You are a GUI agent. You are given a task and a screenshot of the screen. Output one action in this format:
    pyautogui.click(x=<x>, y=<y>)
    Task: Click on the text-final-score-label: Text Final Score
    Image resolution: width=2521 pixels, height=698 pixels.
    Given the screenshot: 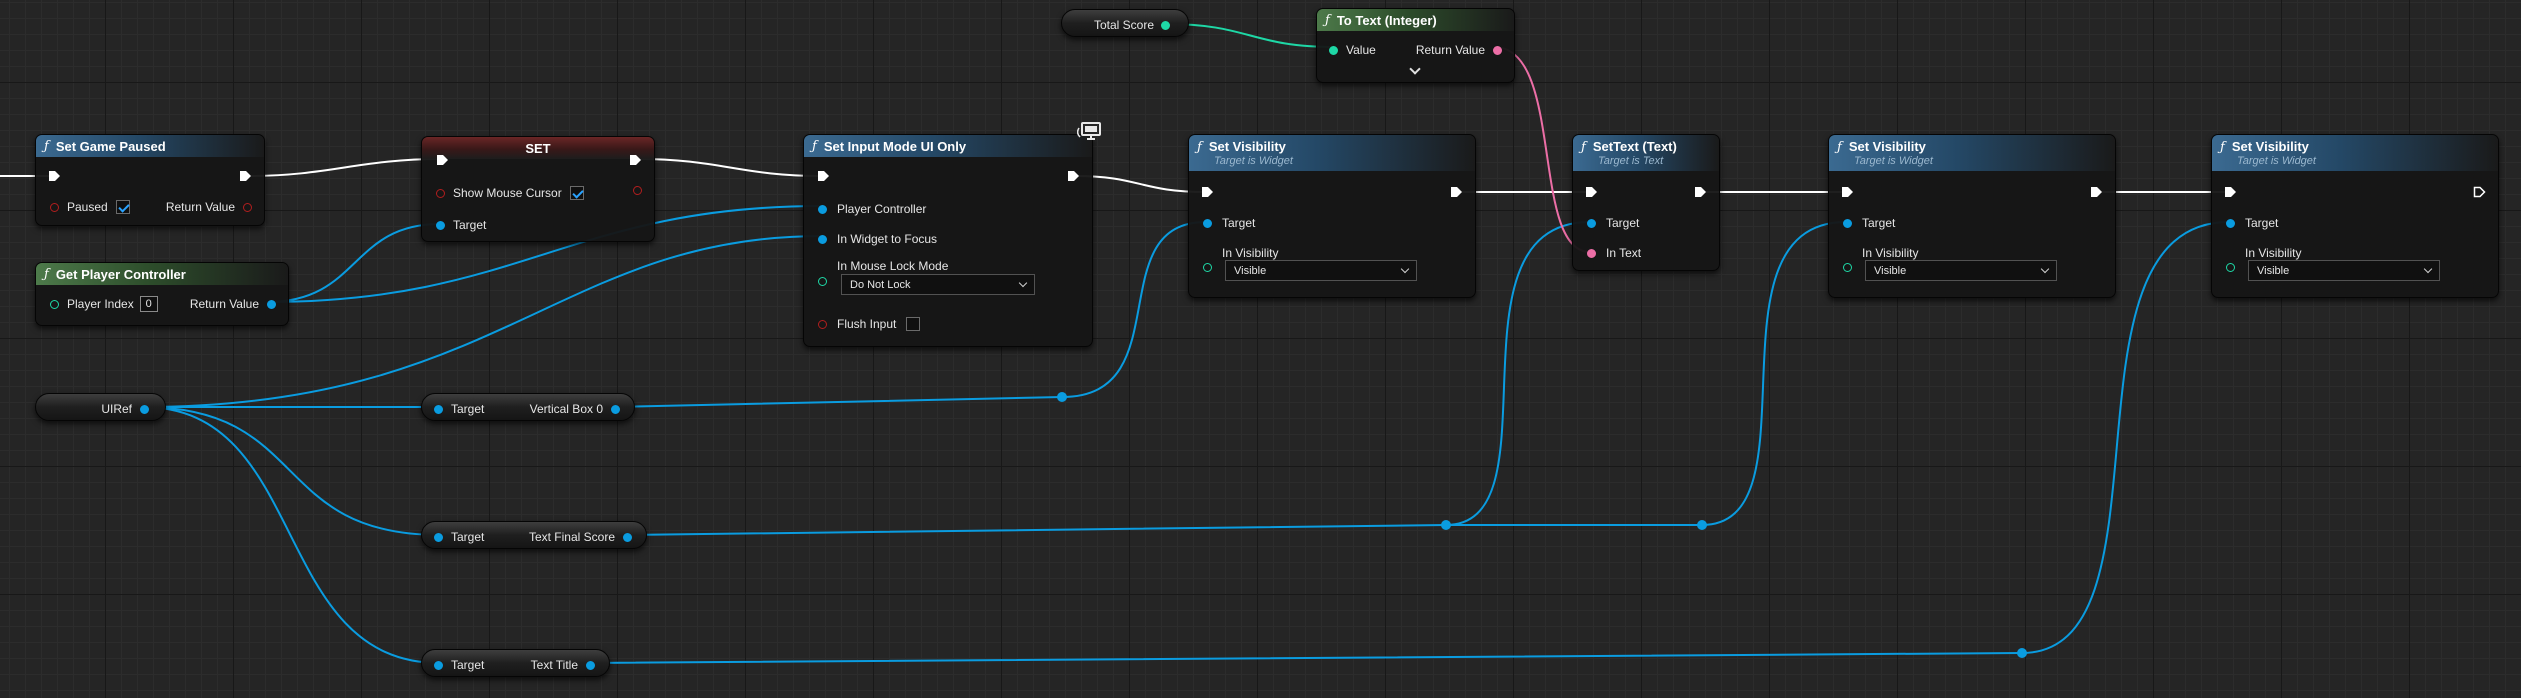 What is the action you would take?
    pyautogui.click(x=571, y=537)
    